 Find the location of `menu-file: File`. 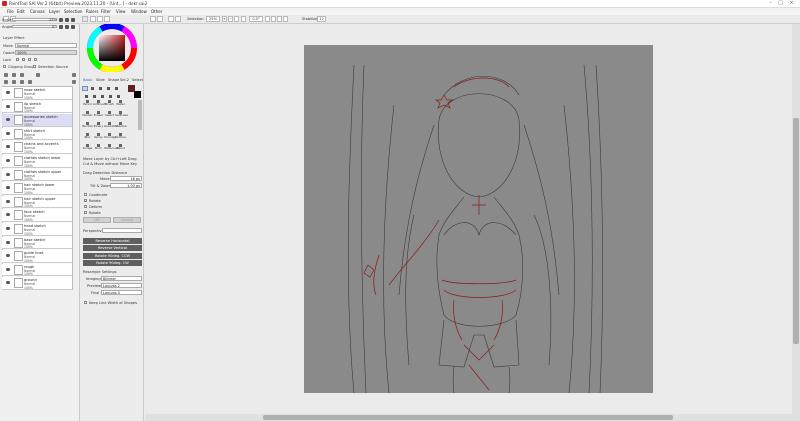

menu-file: File is located at coordinates (10, 11).